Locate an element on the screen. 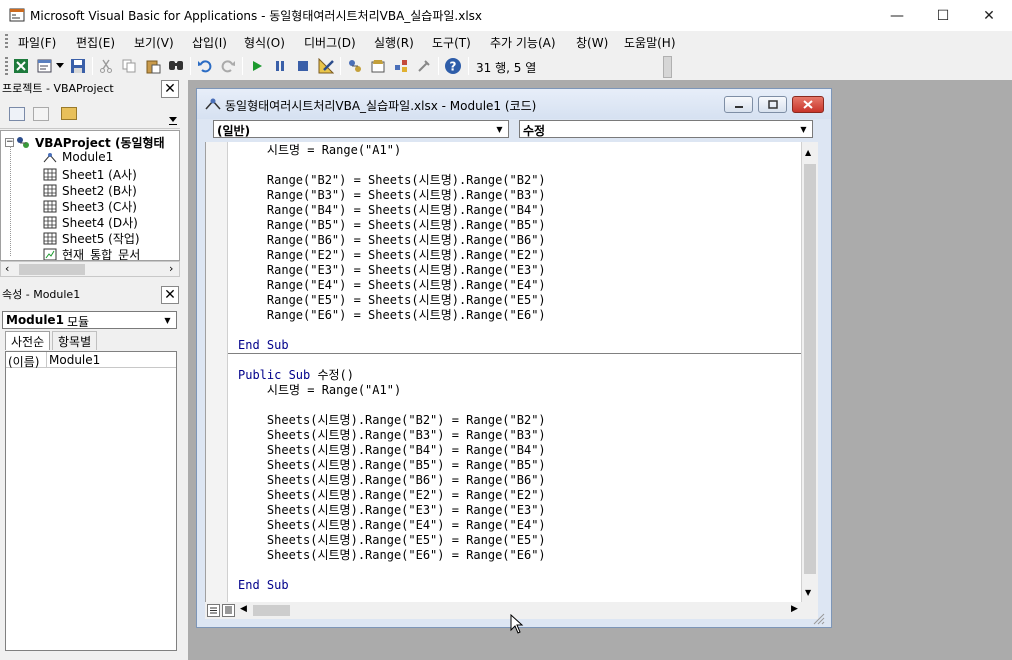 Image resolution: width=1012 pixels, height=660 pixels. code-window-close-button is located at coordinates (808, 104).